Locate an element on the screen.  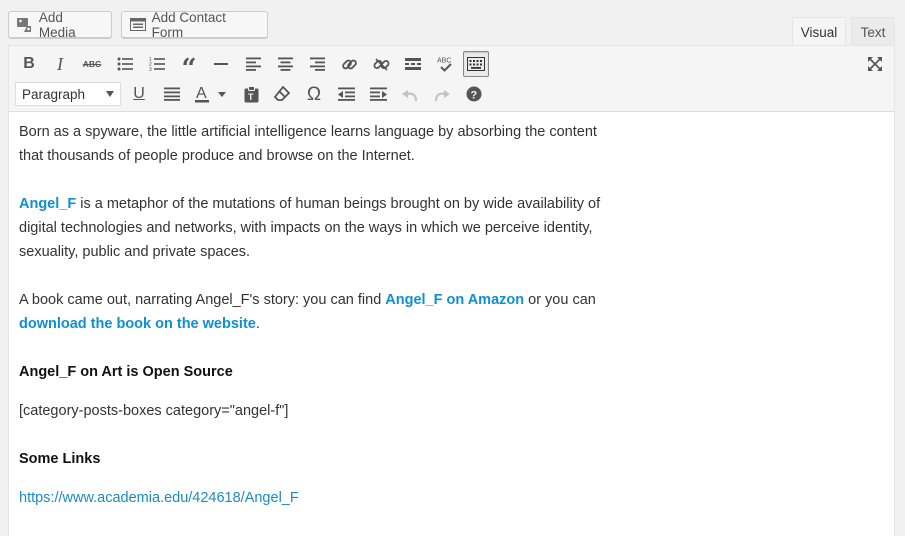
unlink-icon is located at coordinates (381, 64).